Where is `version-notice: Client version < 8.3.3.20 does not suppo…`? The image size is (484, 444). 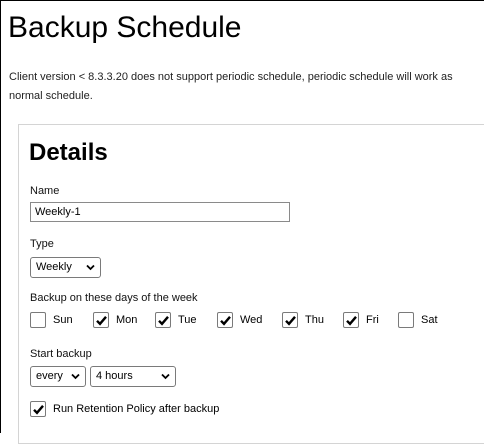
version-notice: Client version < 8.3.3.20 does not suppo… is located at coordinates (231, 86).